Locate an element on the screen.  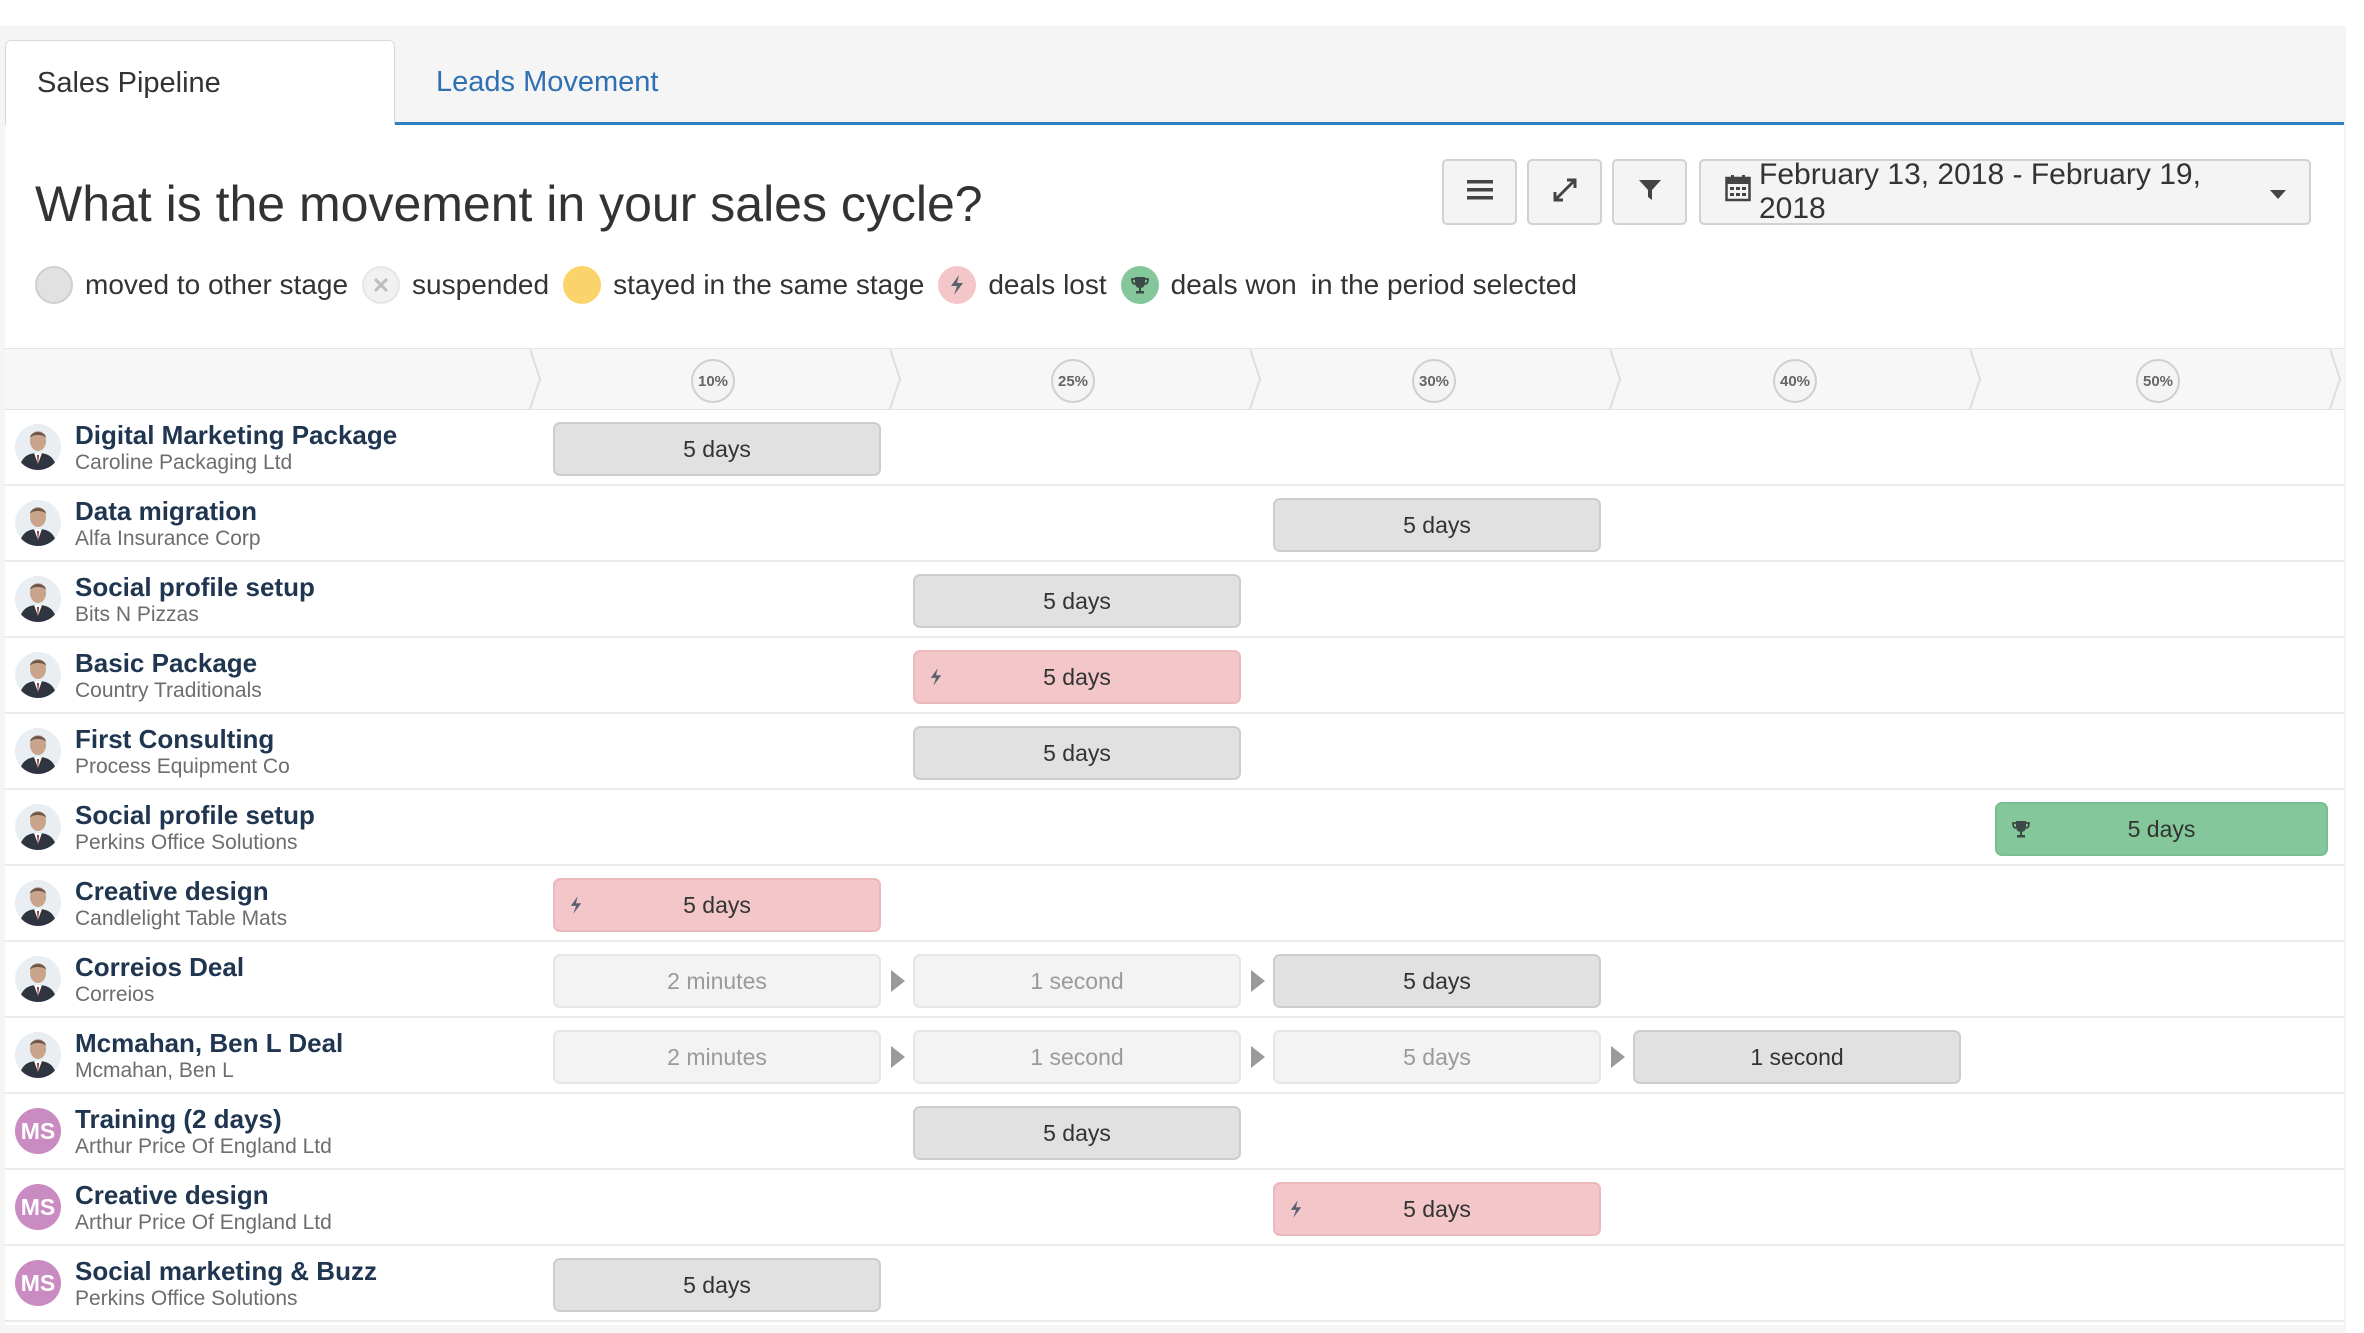
expand-button is located at coordinates (1564, 192).